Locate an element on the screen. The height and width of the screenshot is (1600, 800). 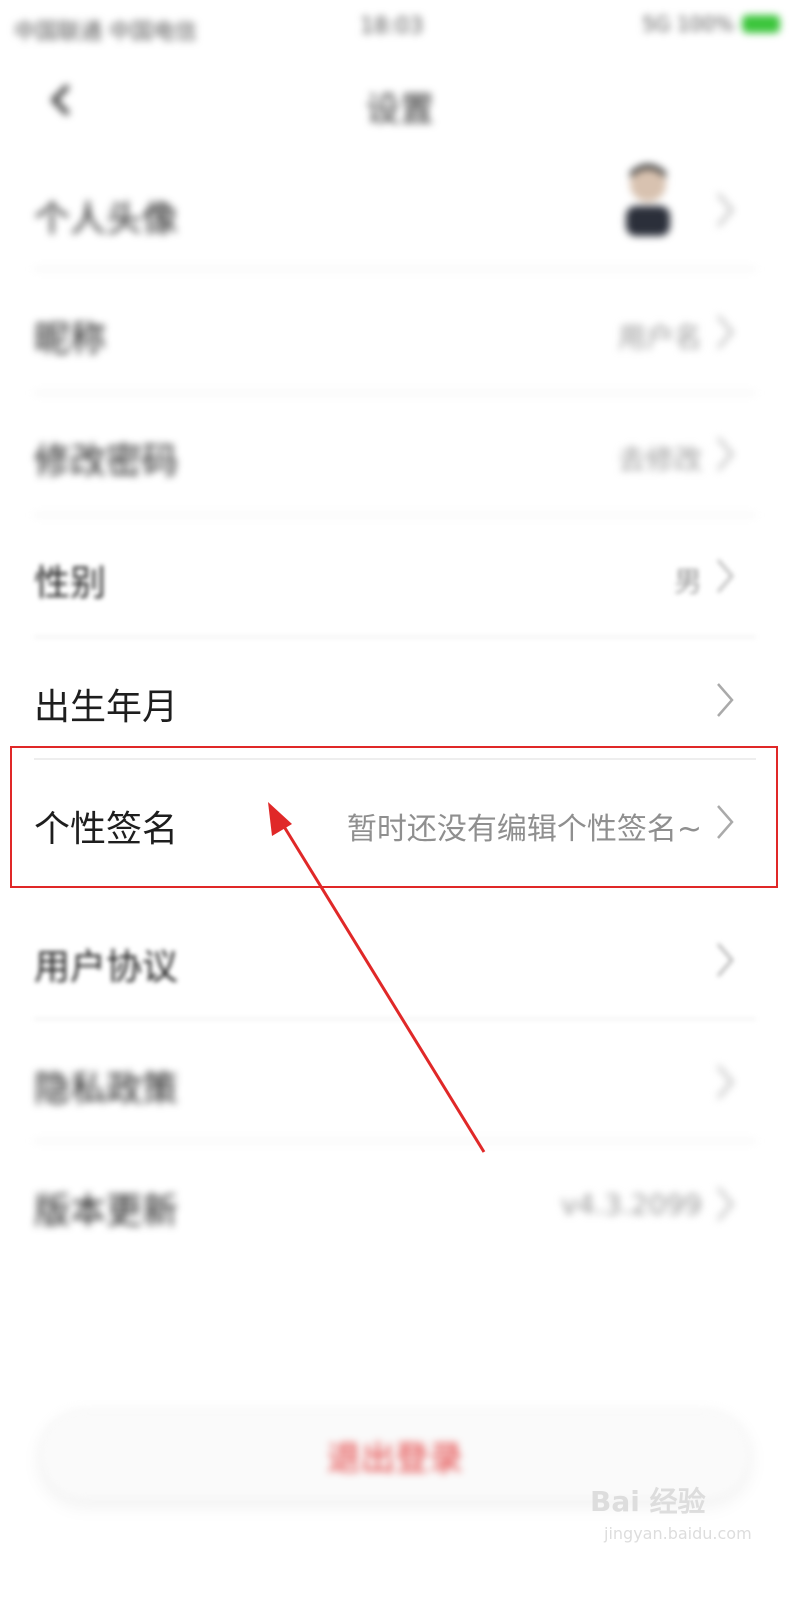
clock: 18:03 is located at coordinates (392, 26).